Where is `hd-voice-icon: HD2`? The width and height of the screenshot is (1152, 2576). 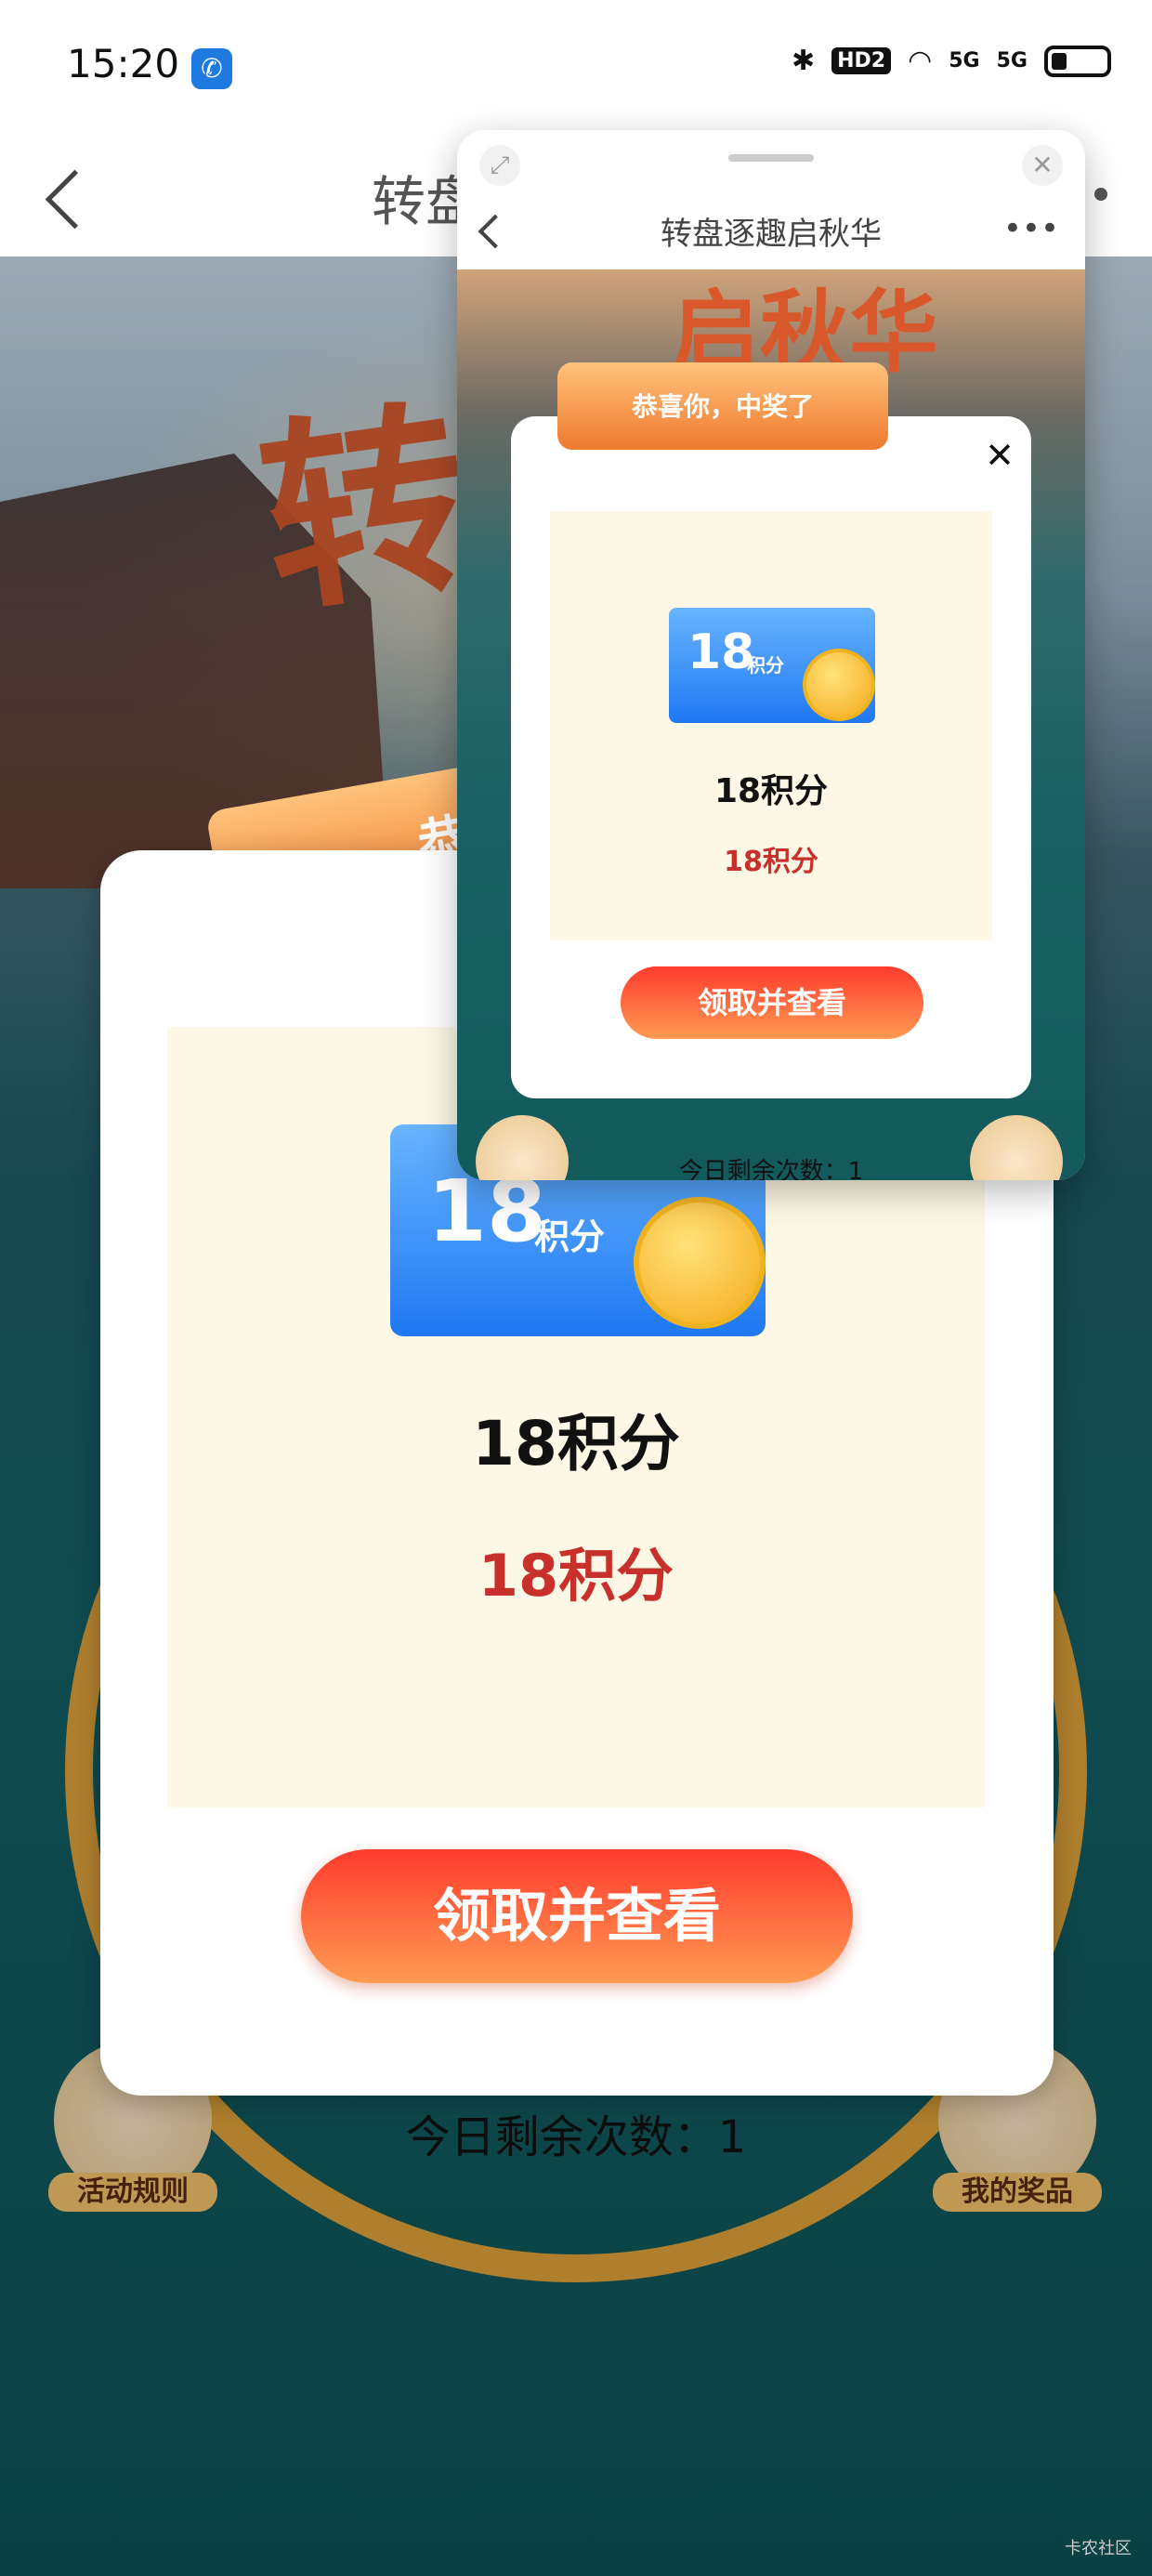
hd-voice-icon: HD2 is located at coordinates (861, 60).